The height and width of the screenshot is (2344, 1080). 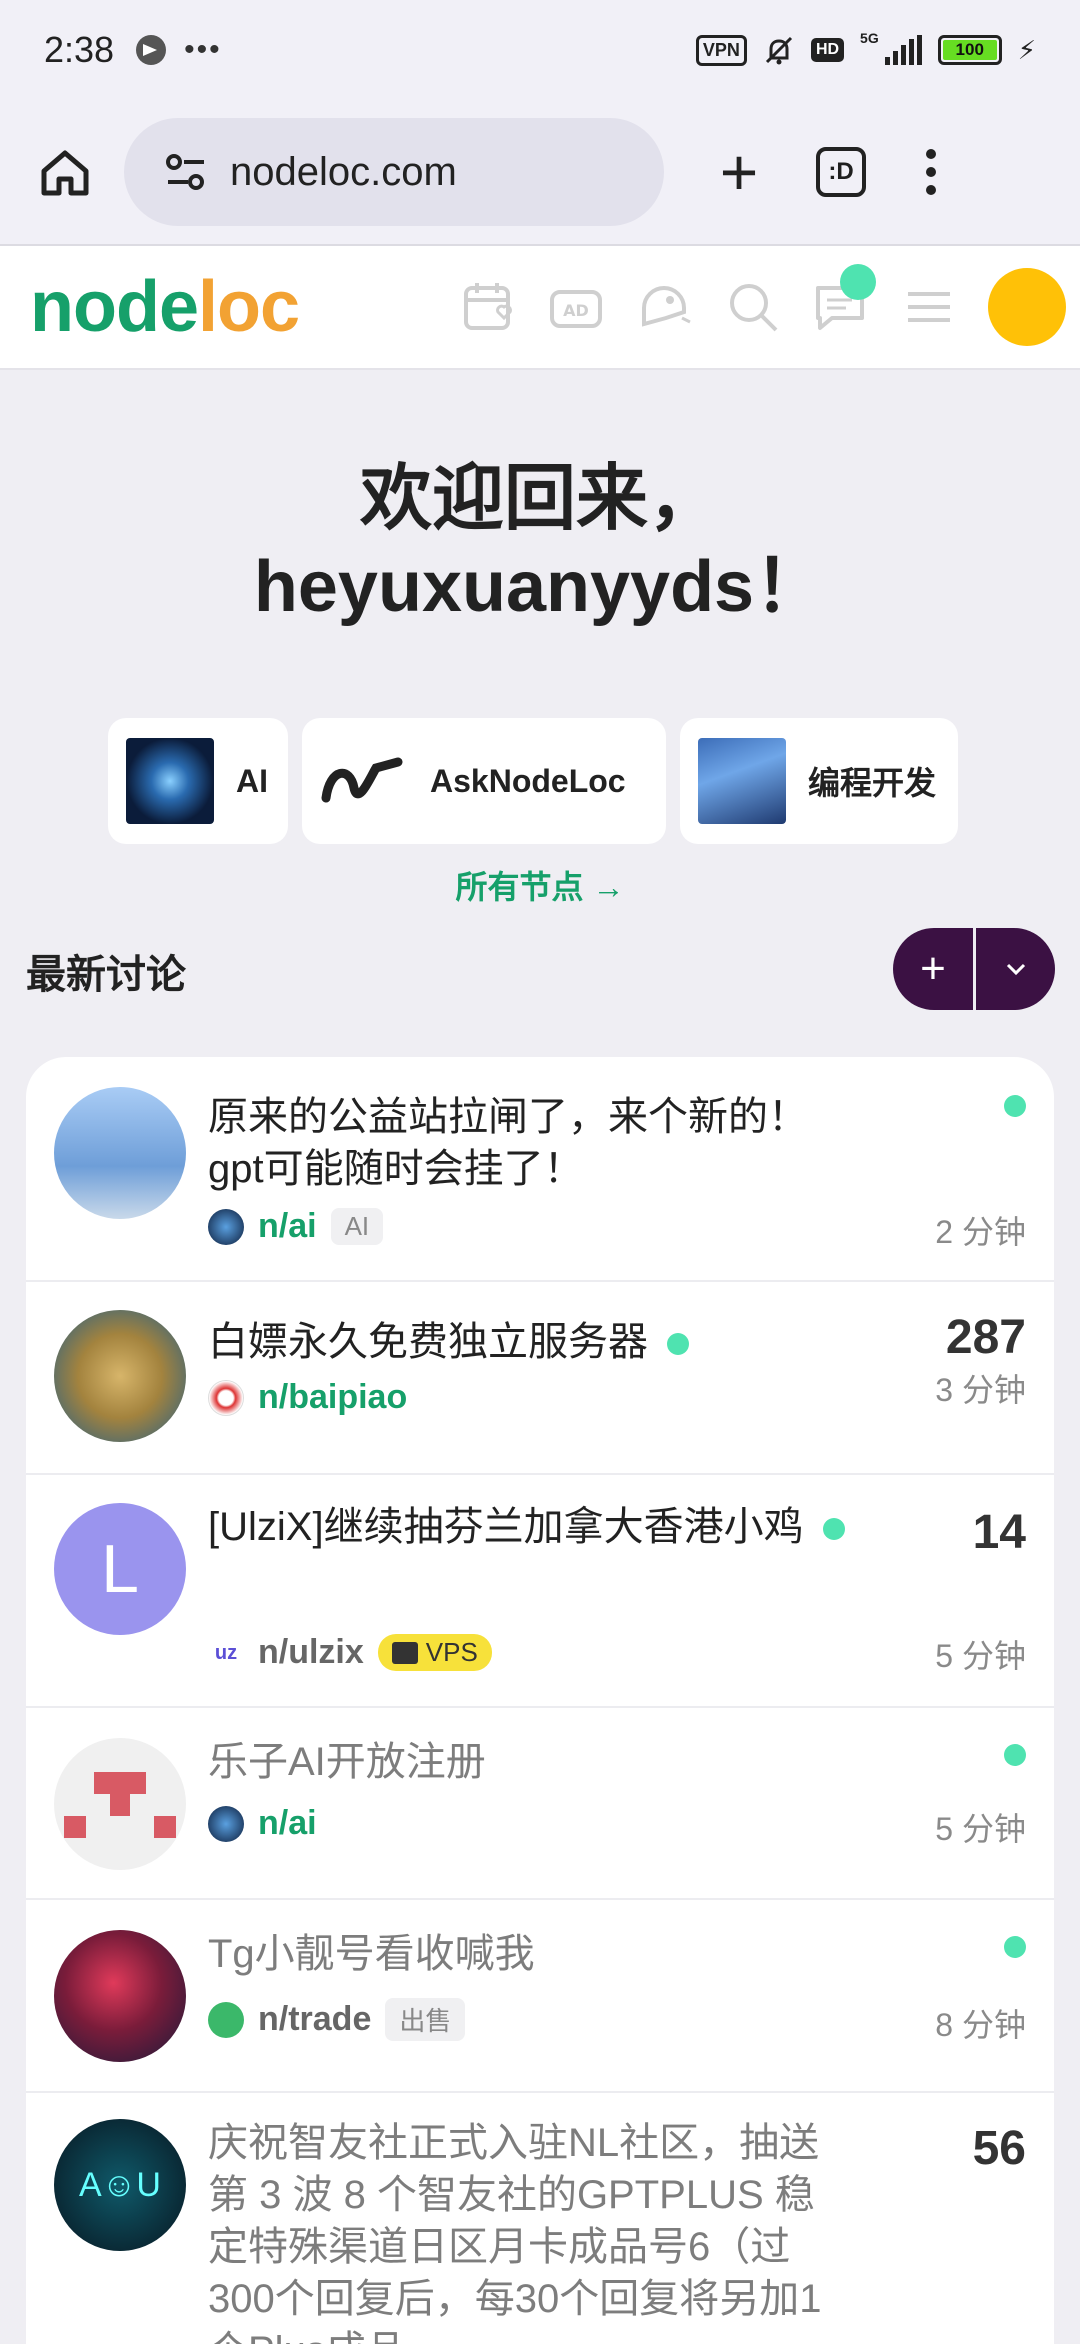 What do you see at coordinates (858, 282) in the screenshot?
I see `notification-dot` at bounding box center [858, 282].